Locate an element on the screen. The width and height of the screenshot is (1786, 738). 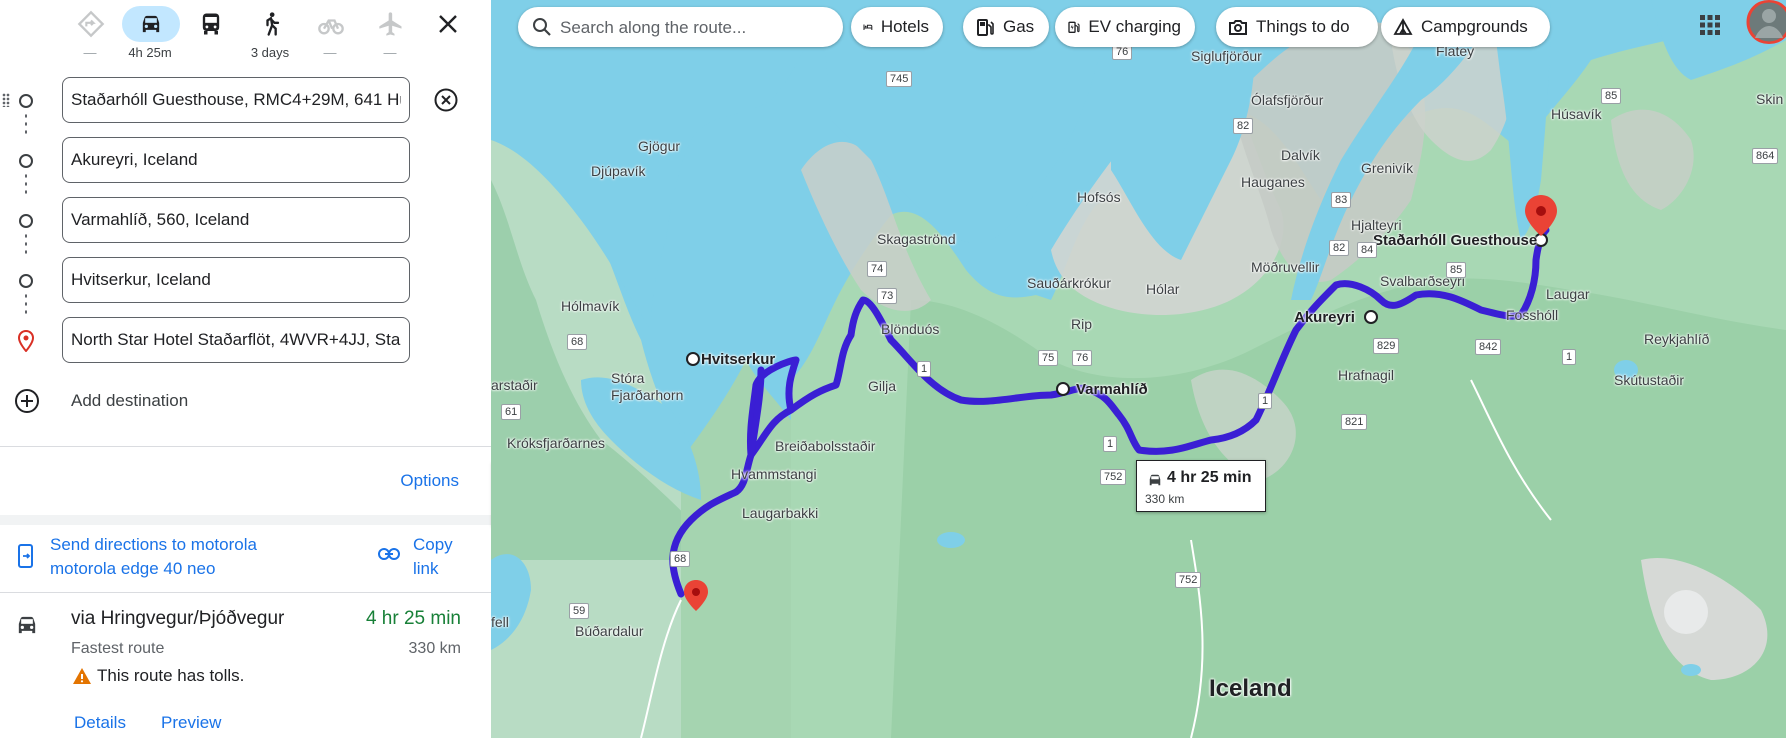
chip-things-label: Things to do is located at coordinates (1303, 26).